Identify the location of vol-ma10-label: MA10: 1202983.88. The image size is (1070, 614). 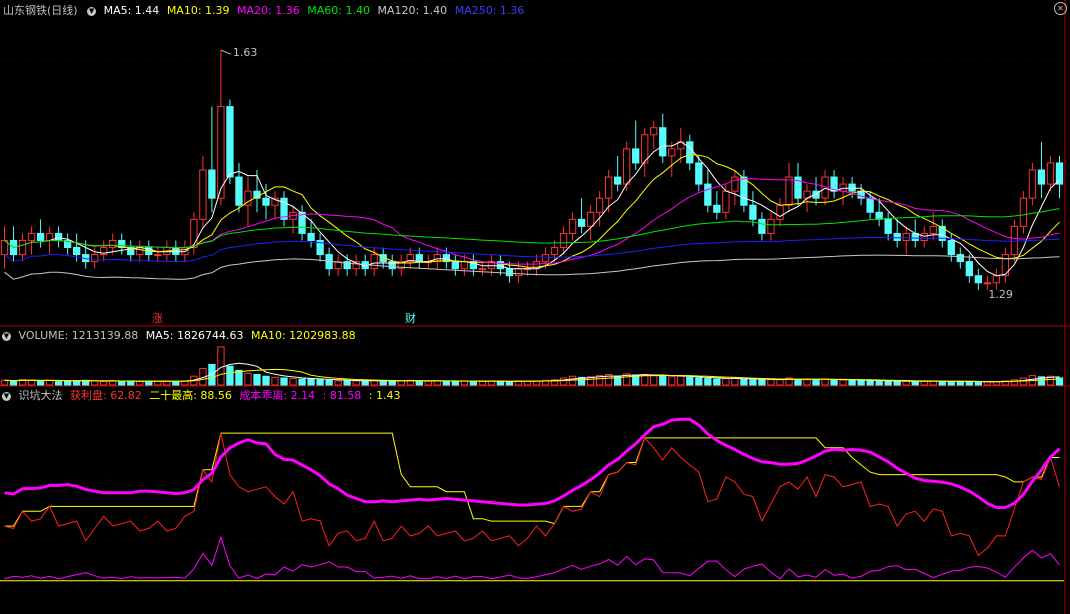
(303, 335).